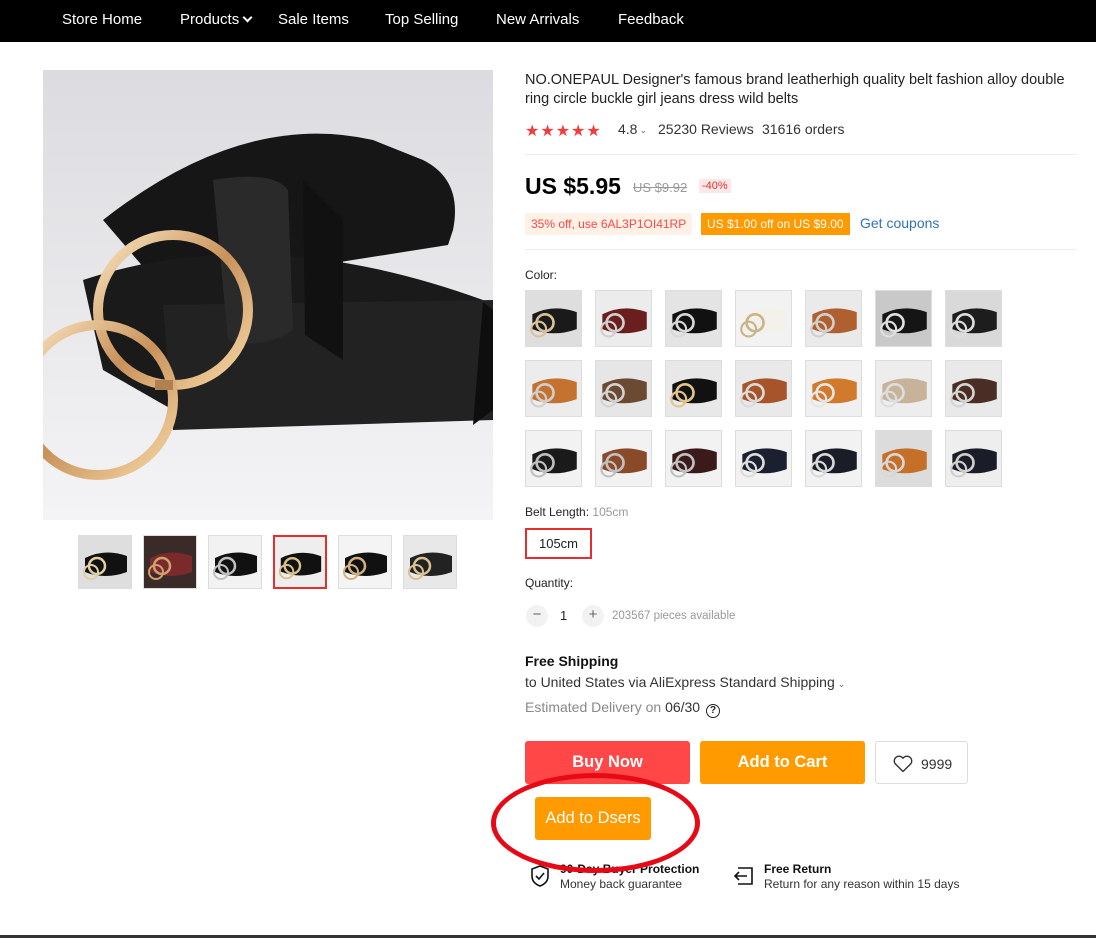 Image resolution: width=1096 pixels, height=938 pixels. I want to click on quantity-decrease-button: −, so click(537, 616).